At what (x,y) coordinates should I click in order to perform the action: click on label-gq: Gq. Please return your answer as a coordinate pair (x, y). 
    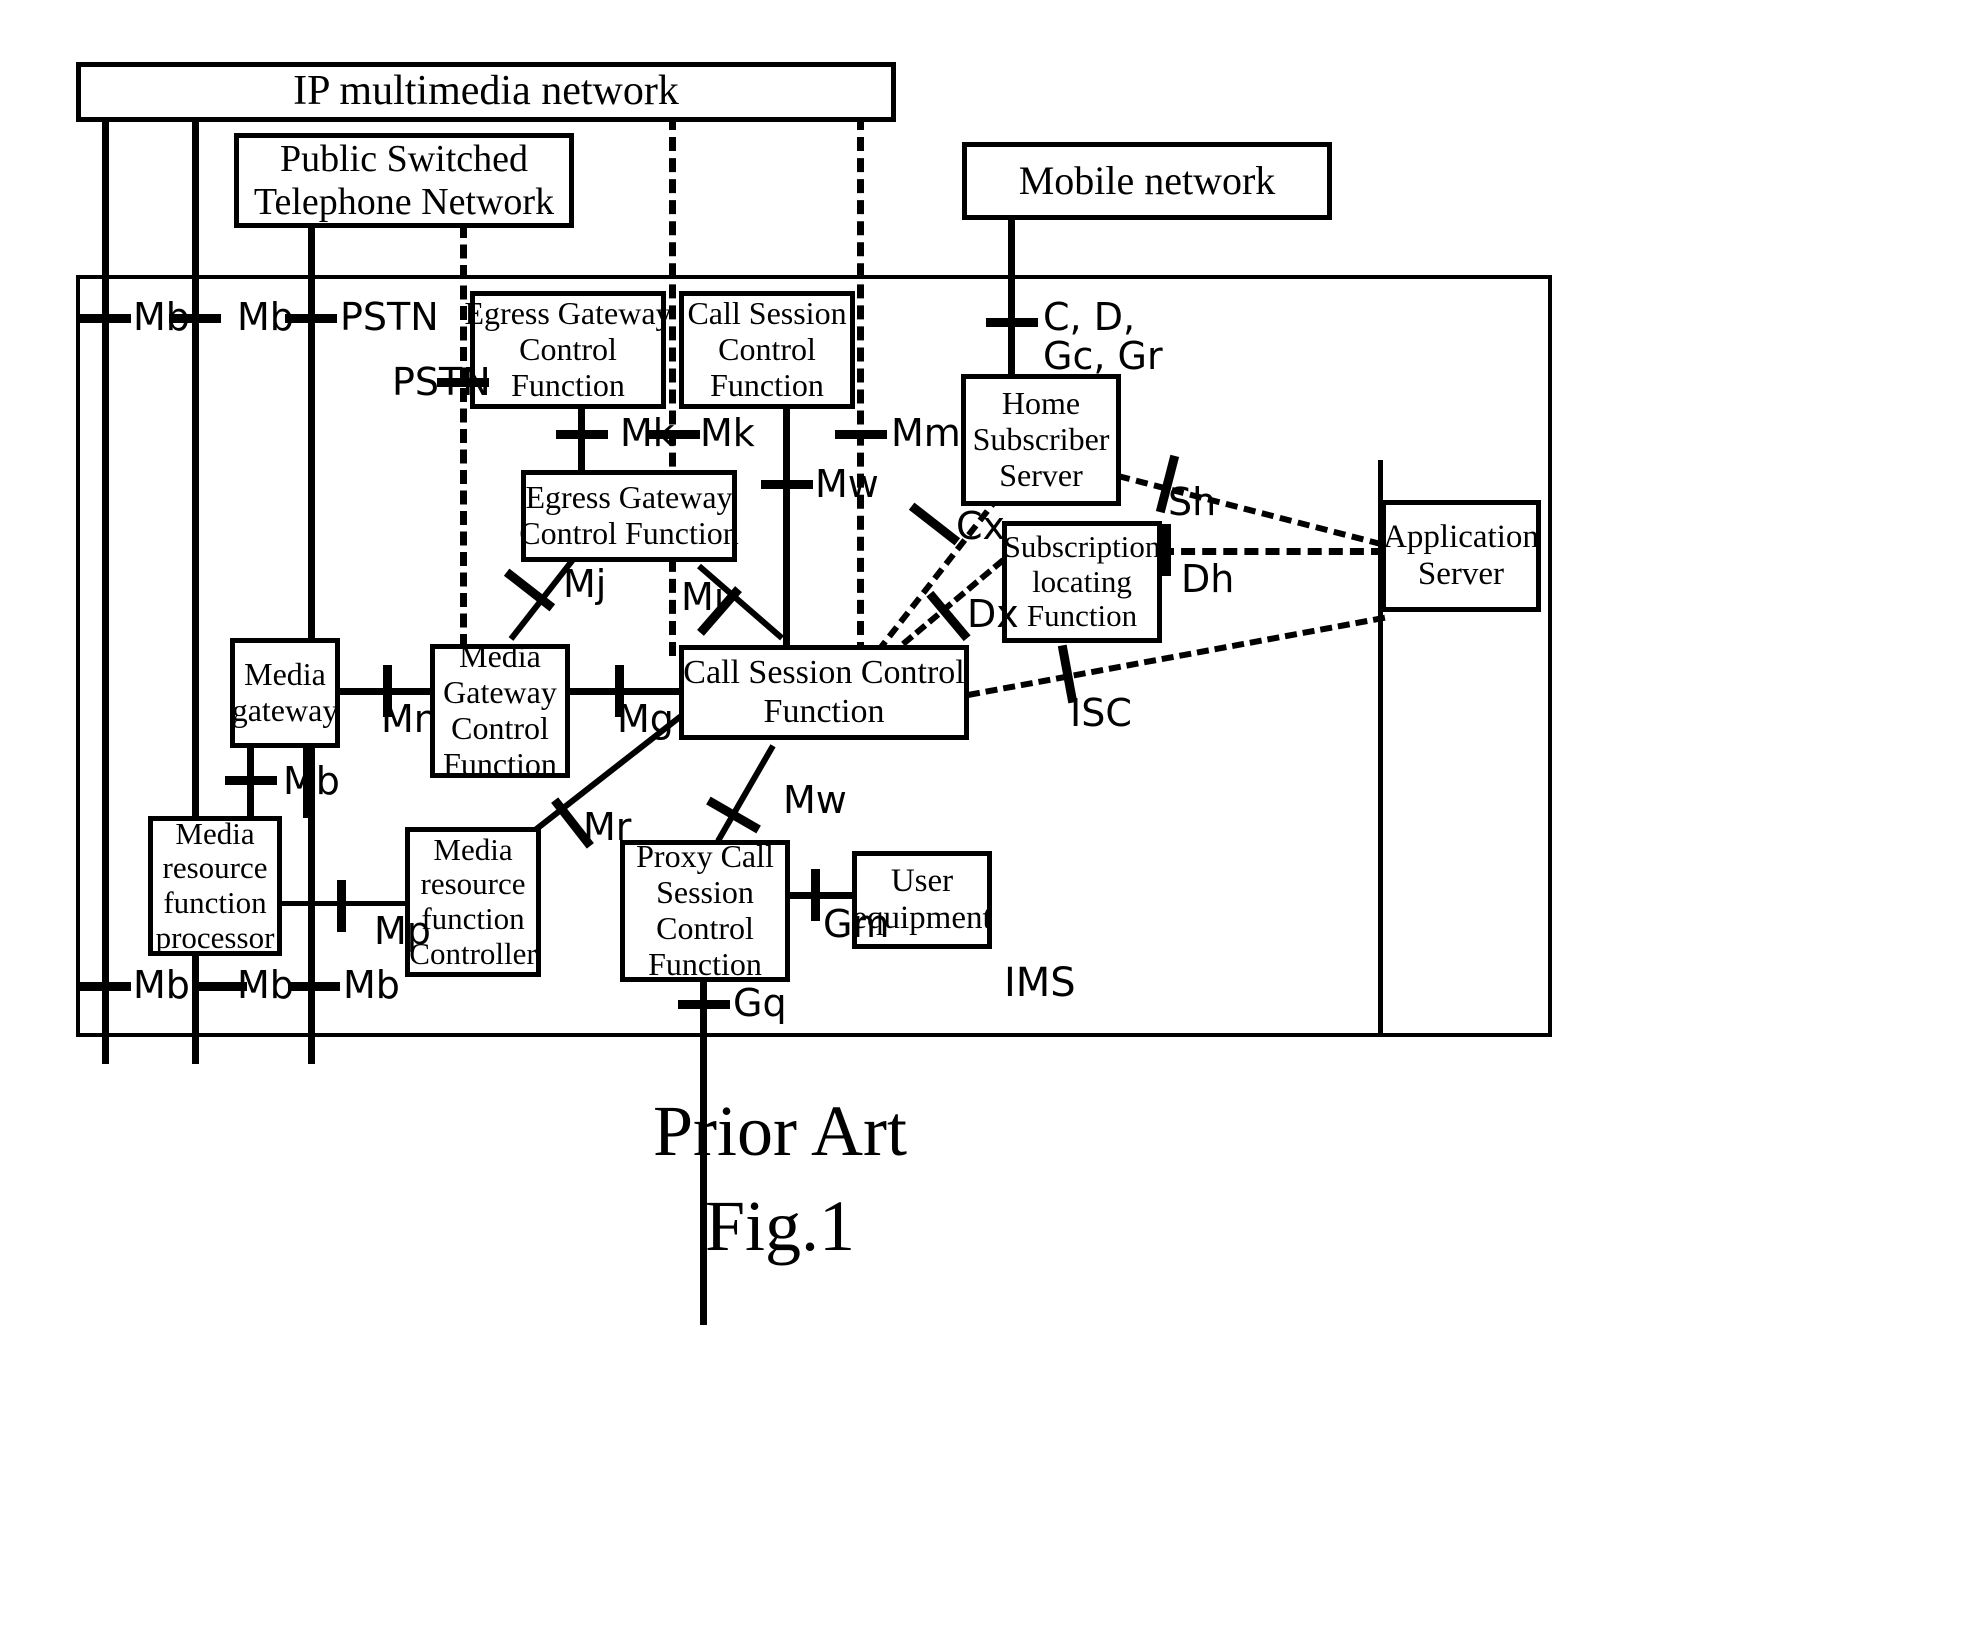
    Looking at the image, I should click on (760, 1003).